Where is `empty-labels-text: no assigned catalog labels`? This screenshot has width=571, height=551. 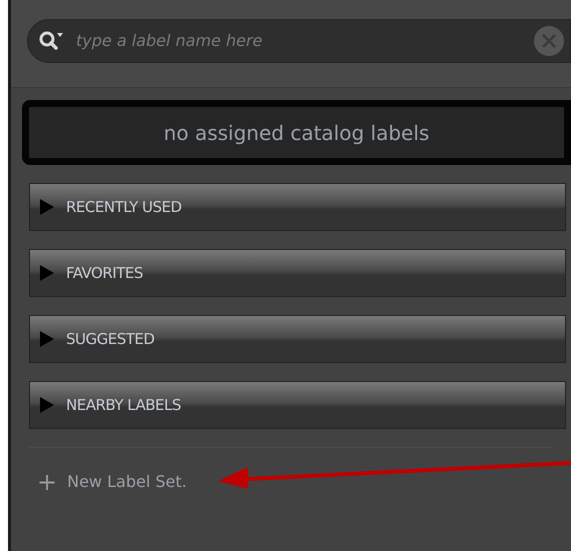
empty-labels-text: no assigned catalog labels is located at coordinates (297, 133).